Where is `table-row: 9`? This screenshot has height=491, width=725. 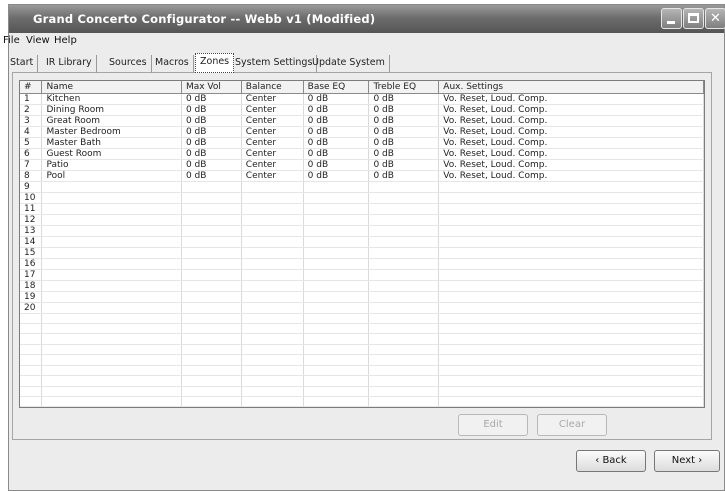 table-row: 9 is located at coordinates (362, 187).